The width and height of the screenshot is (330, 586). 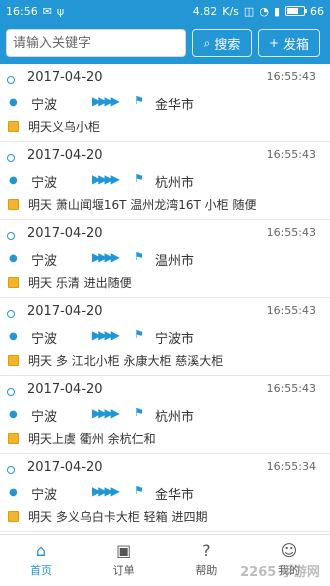 I want to click on list-item-time: 16:55:34, so click(x=291, y=466).